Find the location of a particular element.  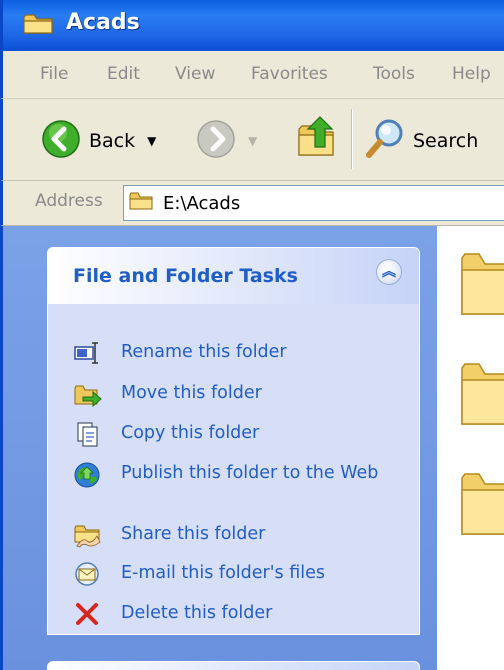

forward-dropdown-icon: ▼ is located at coordinates (252, 141).